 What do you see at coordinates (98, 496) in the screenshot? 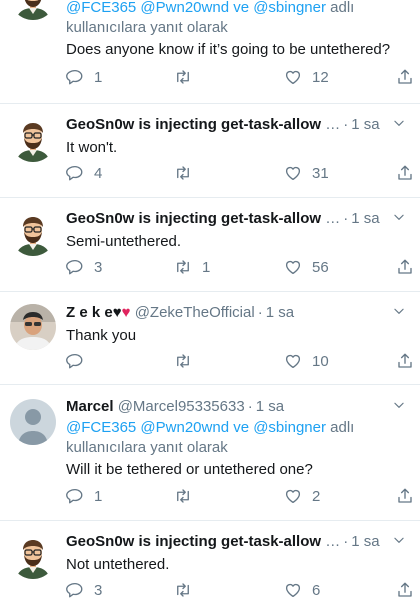
I see `reply-count: 1` at bounding box center [98, 496].